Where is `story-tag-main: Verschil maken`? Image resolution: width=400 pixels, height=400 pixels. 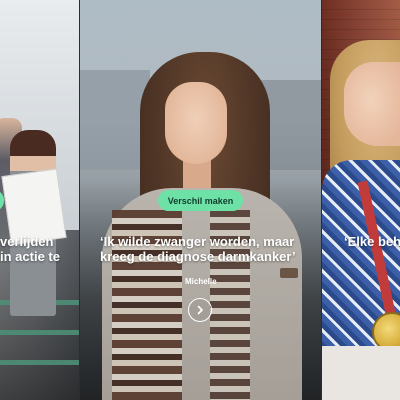 story-tag-main: Verschil maken is located at coordinates (200, 200).